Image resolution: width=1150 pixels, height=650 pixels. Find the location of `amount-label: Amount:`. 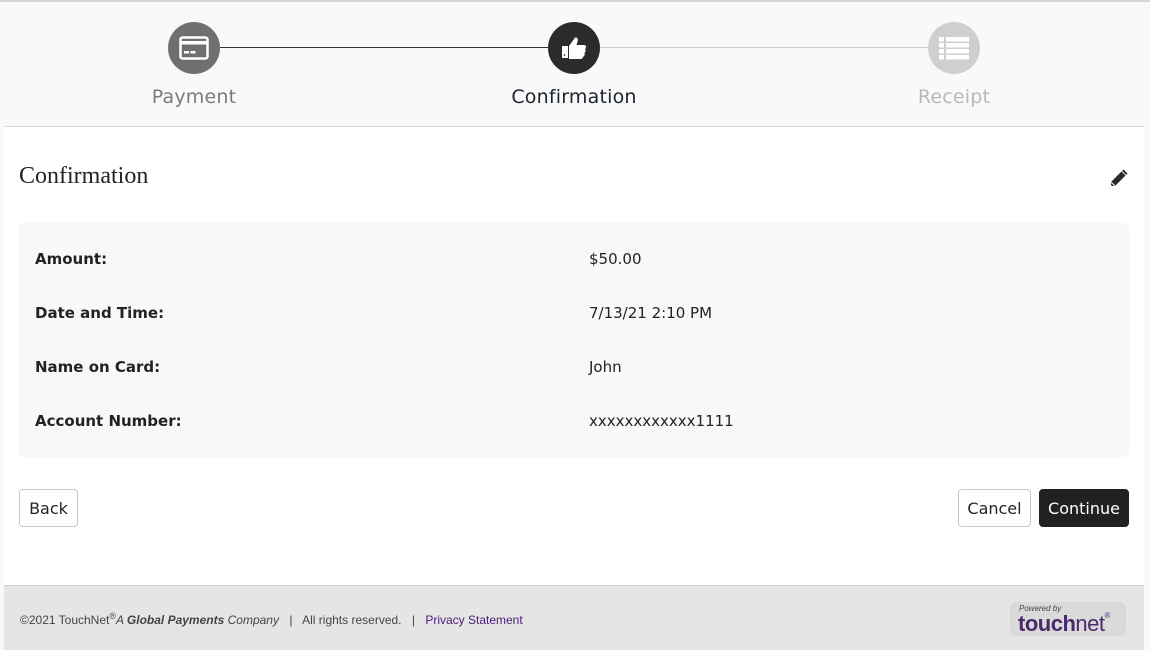

amount-label: Amount: is located at coordinates (71, 259).